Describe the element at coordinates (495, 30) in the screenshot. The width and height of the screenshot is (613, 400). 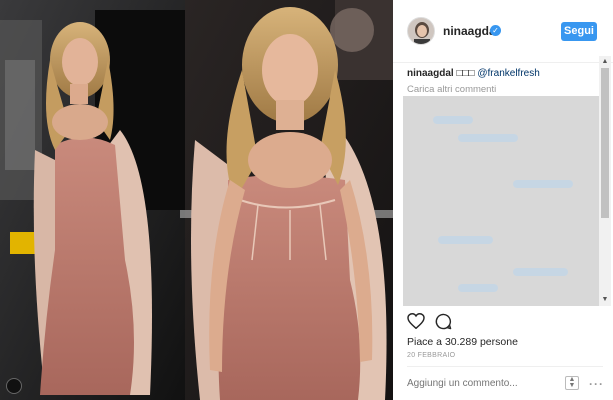
I see `verified-badge-icon: ✓` at that location.